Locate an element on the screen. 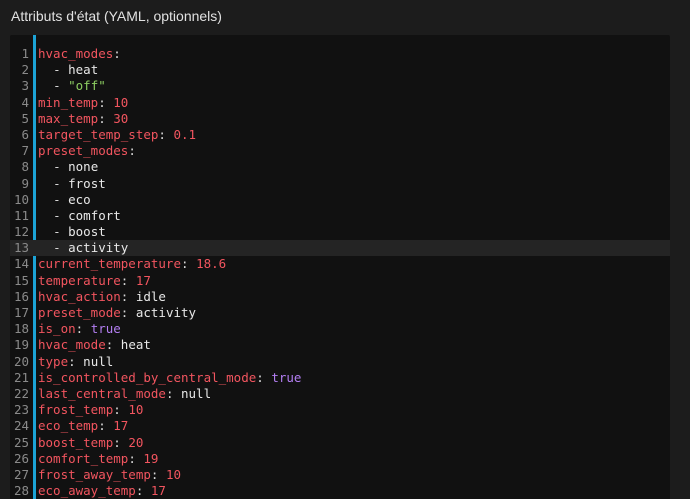 The image size is (690, 499). code-line: 2 - heat is located at coordinates (340, 70).